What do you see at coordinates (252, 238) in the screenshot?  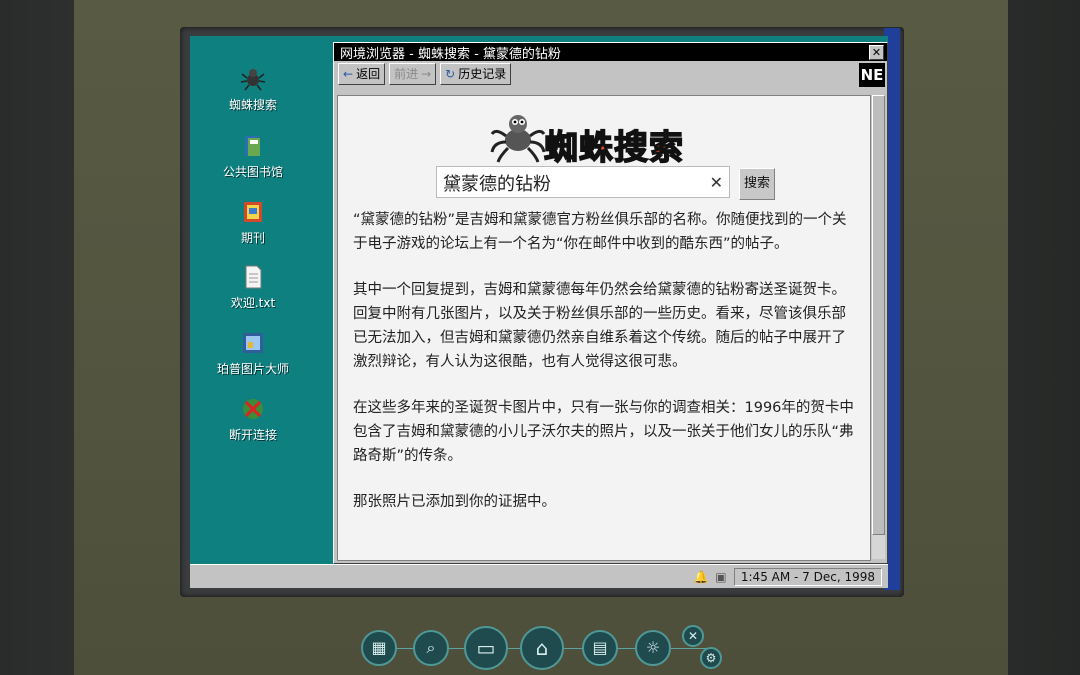 I see `desktop-icon-label: 期刊` at bounding box center [252, 238].